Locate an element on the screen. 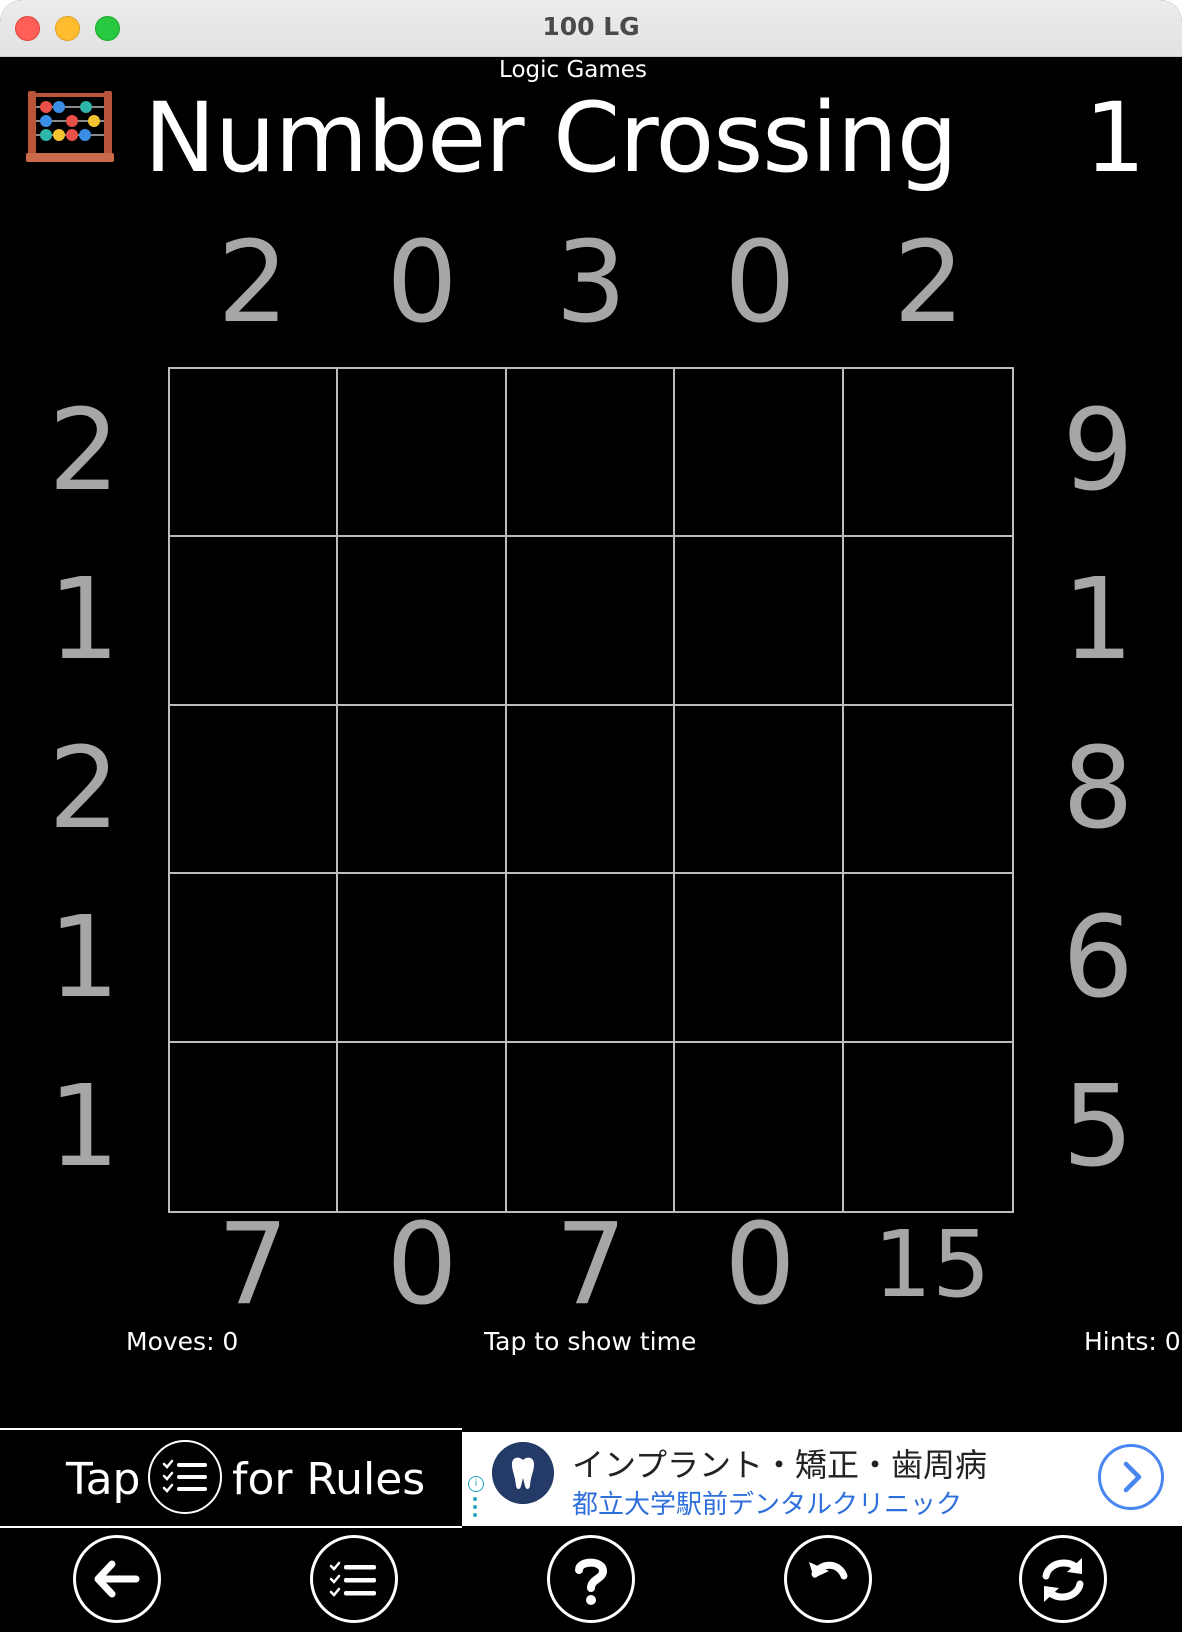 This screenshot has width=1182, height=1632. rules-bar: Tap for Rules is located at coordinates (231, 1478).